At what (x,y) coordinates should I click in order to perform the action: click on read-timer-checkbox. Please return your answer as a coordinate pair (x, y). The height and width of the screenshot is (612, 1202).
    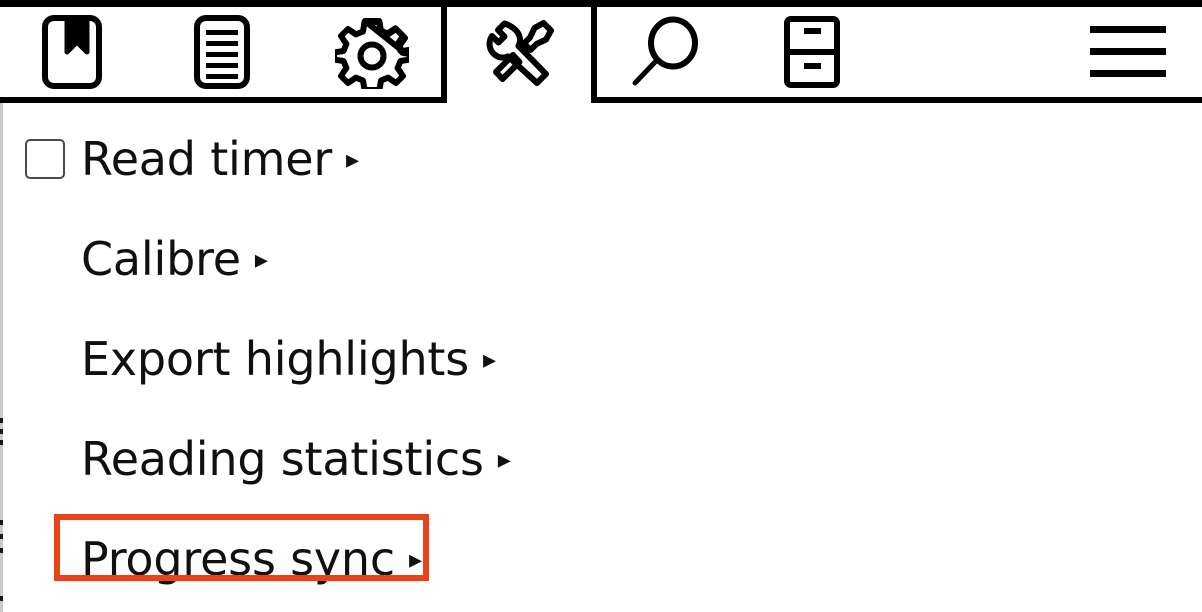
    Looking at the image, I should click on (45, 159).